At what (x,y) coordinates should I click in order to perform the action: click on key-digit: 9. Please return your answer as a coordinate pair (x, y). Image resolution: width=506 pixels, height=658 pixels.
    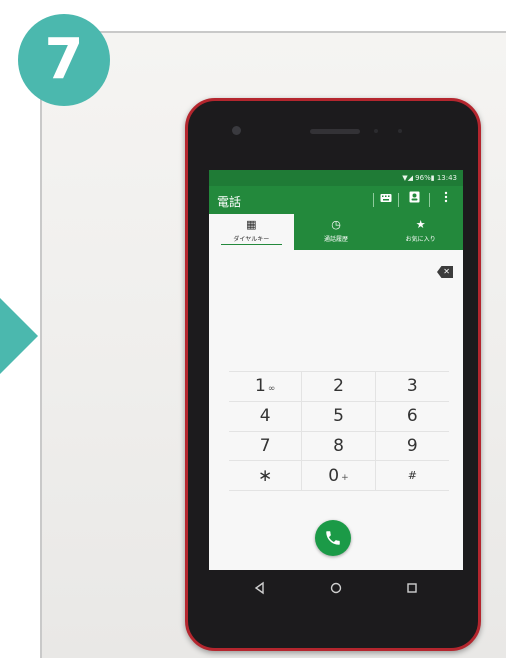
    Looking at the image, I should click on (412, 445).